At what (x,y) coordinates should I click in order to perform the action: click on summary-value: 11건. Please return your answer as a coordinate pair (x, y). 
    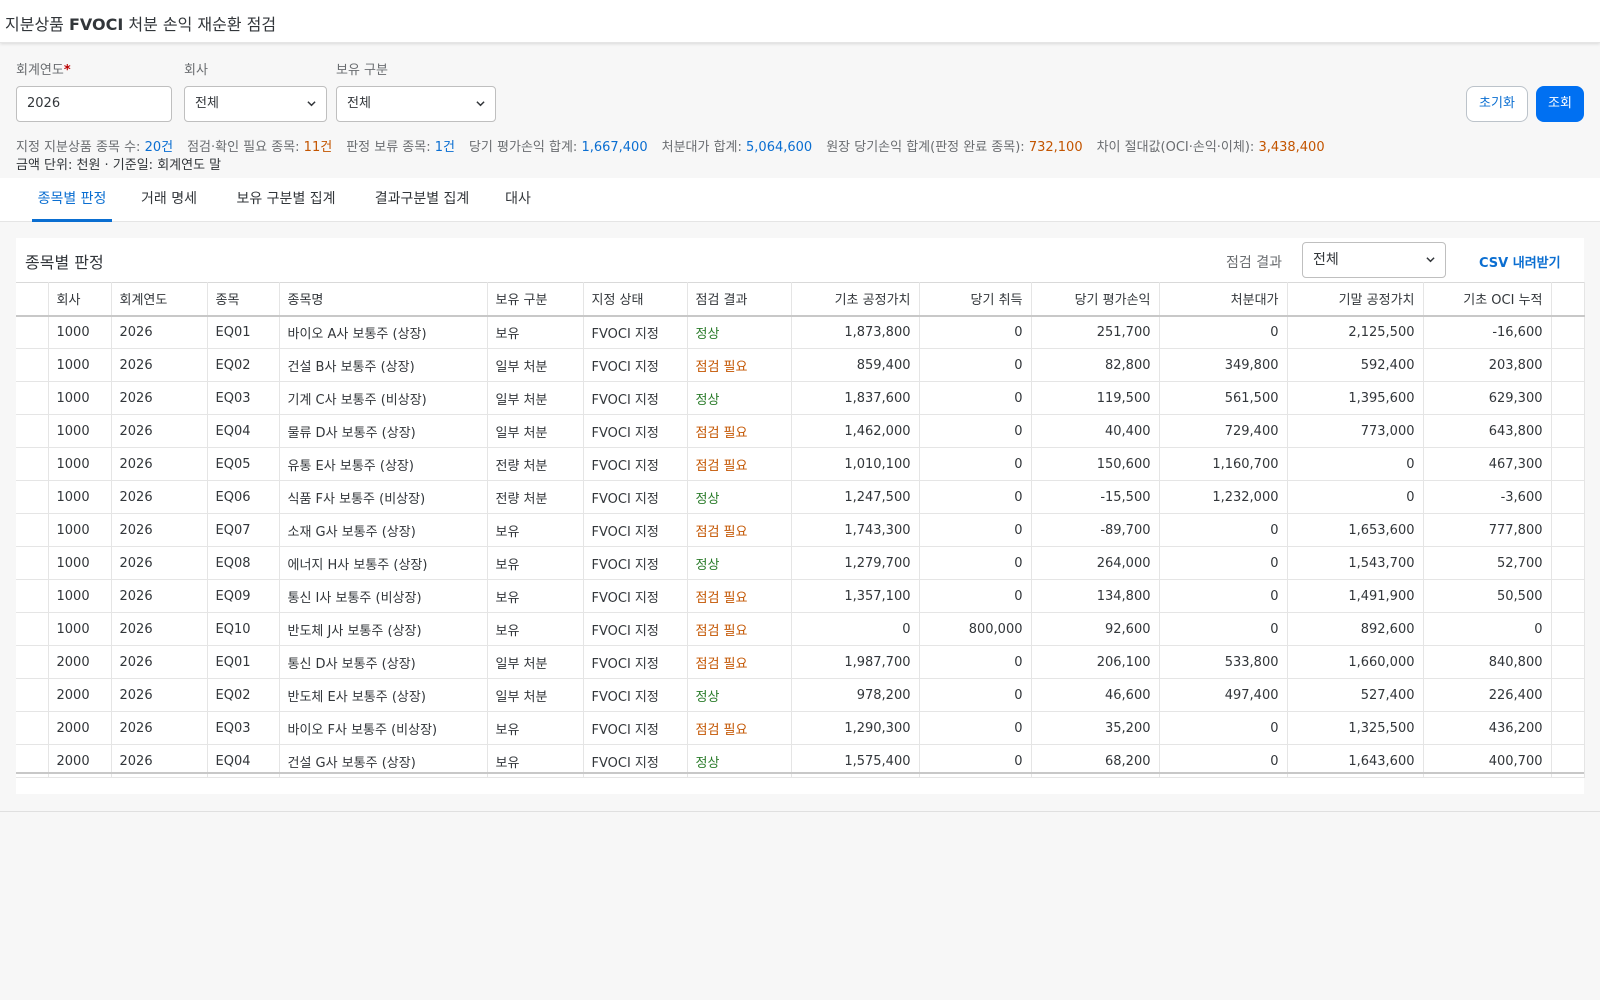
    Looking at the image, I should click on (318, 147).